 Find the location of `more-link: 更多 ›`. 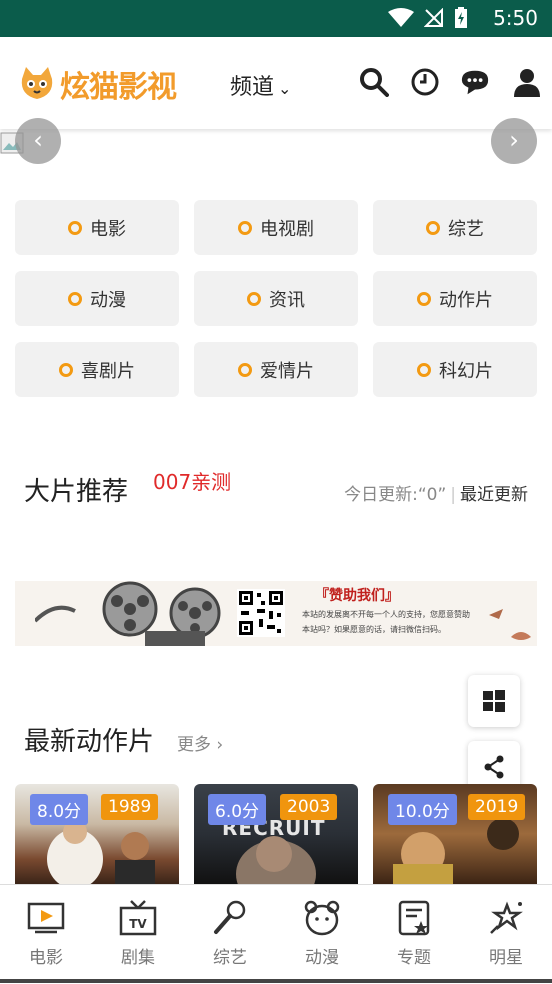

more-link: 更多 › is located at coordinates (200, 742).